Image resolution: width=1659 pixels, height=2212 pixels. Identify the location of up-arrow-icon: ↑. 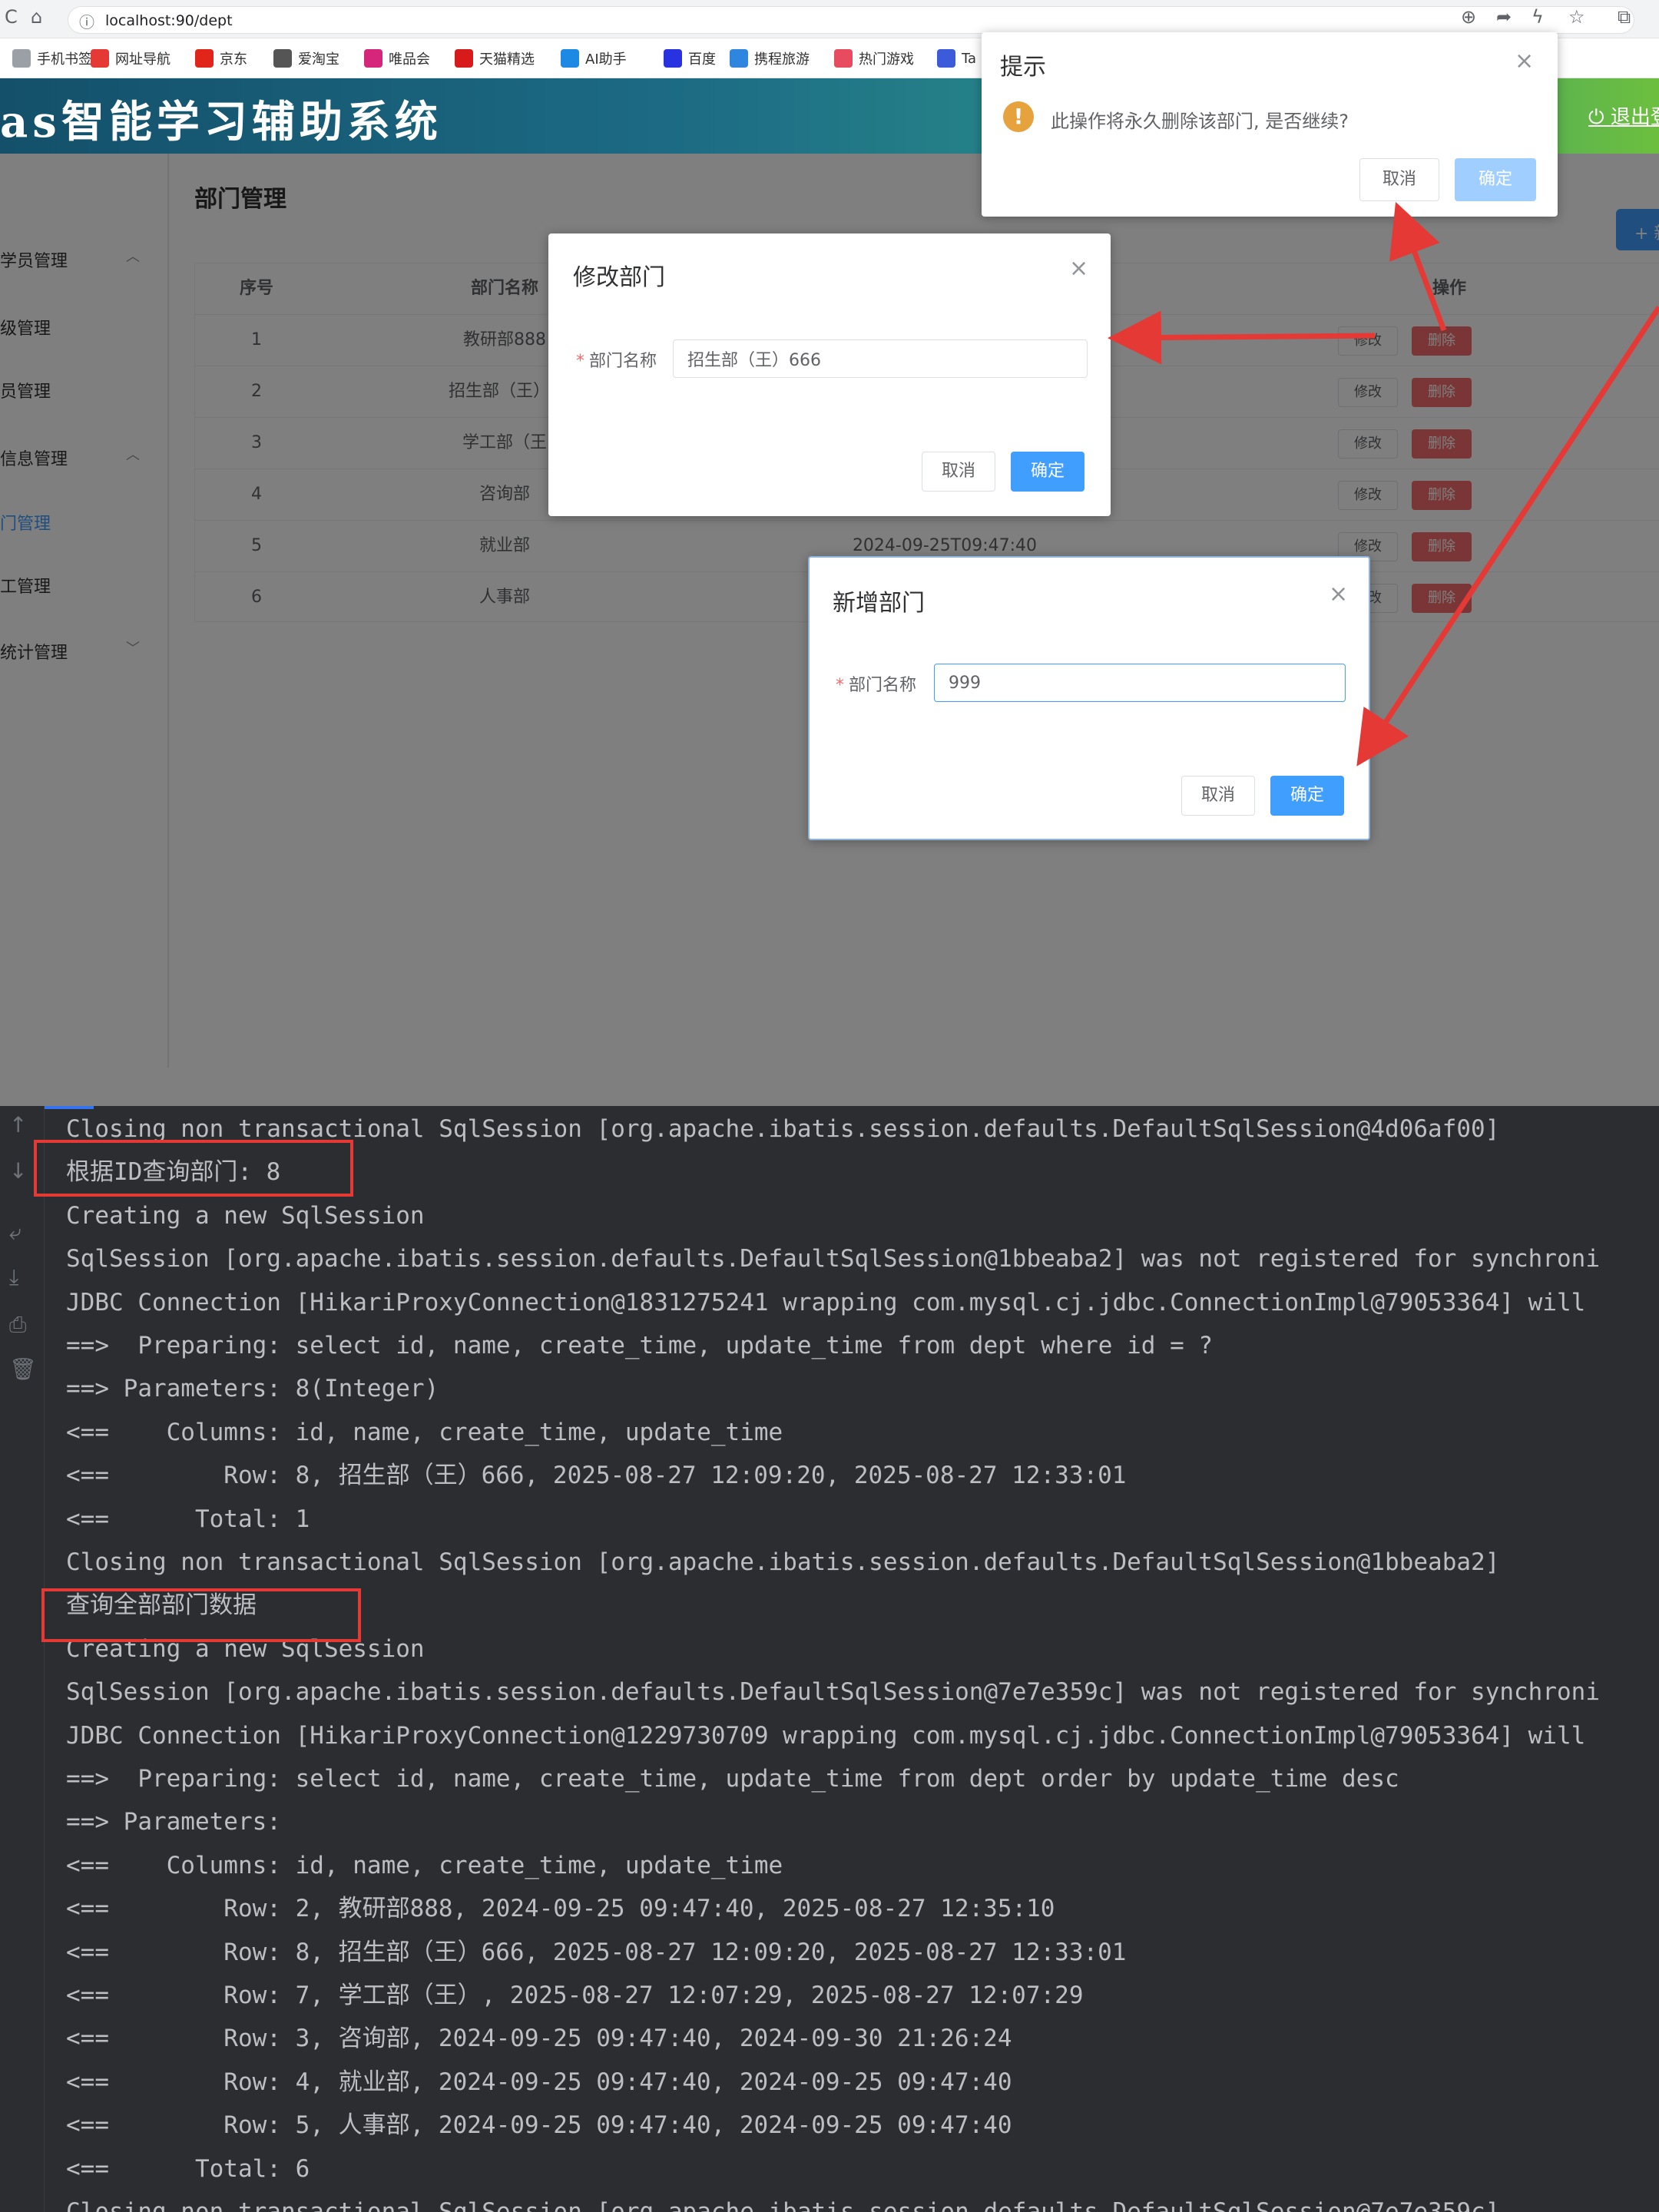
(18, 1125).